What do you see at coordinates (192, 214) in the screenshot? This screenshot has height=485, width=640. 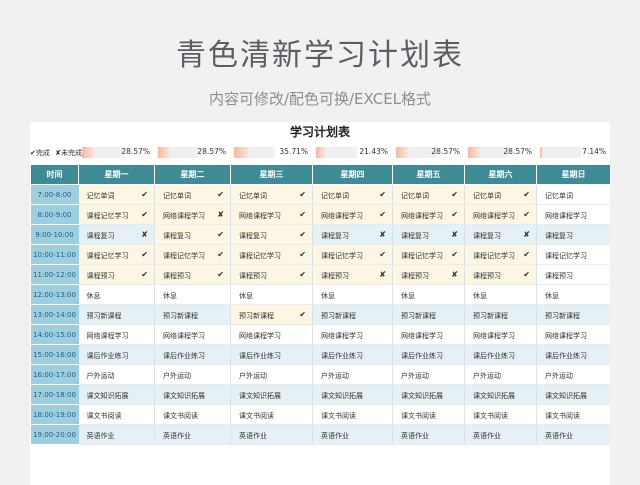 I see `schedule-cell: 网络课程学习 ✘` at bounding box center [192, 214].